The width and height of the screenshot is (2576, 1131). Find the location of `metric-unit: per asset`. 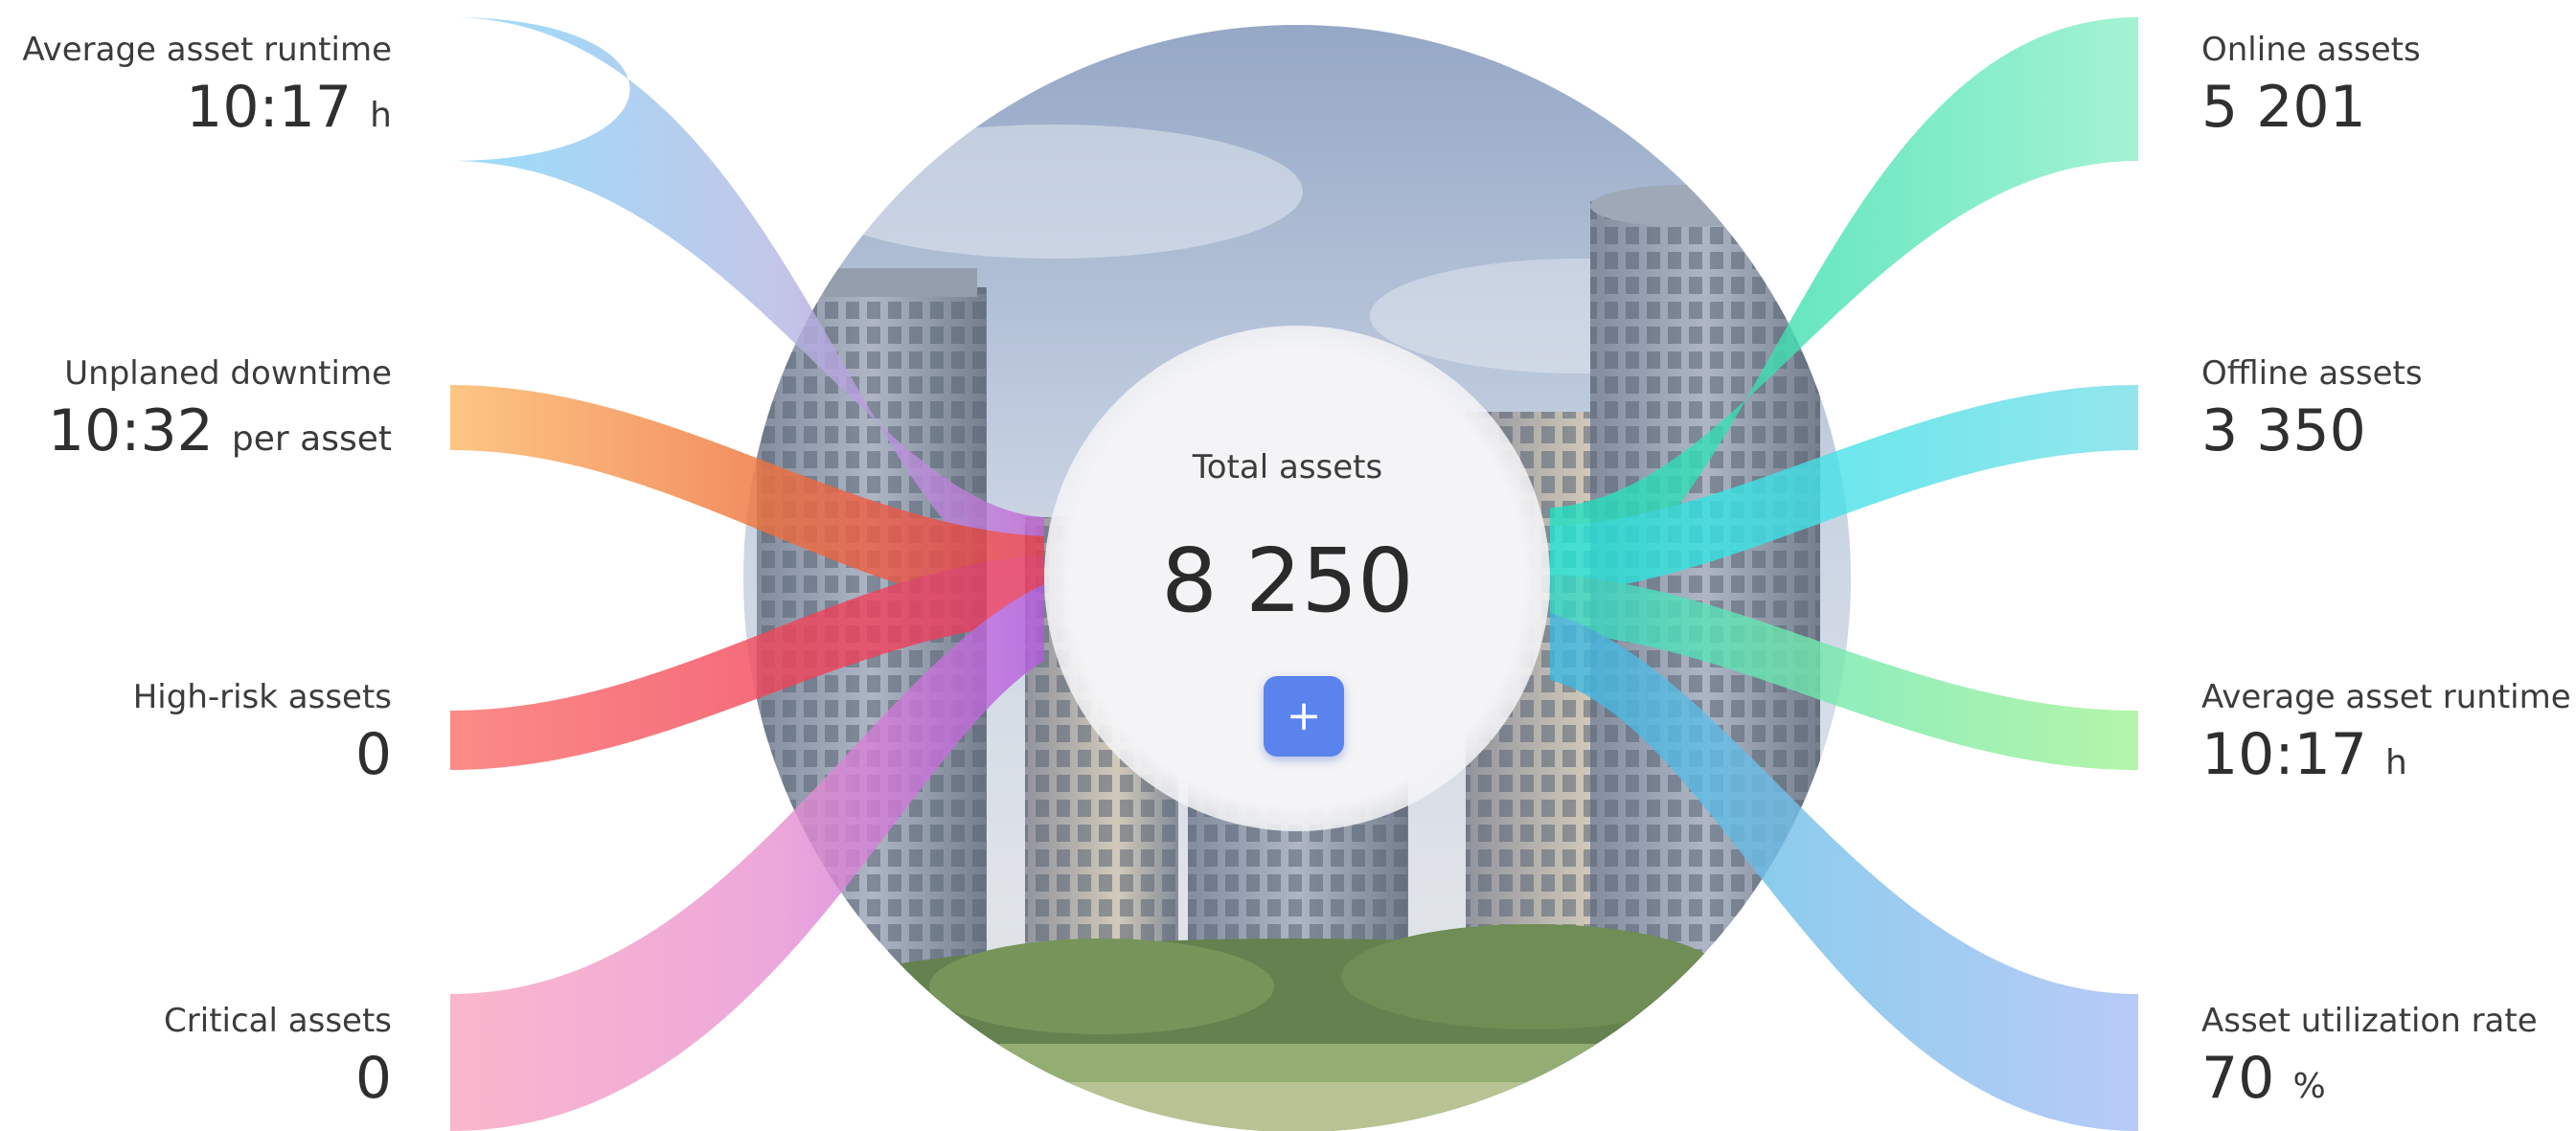

metric-unit: per asset is located at coordinates (311, 439).